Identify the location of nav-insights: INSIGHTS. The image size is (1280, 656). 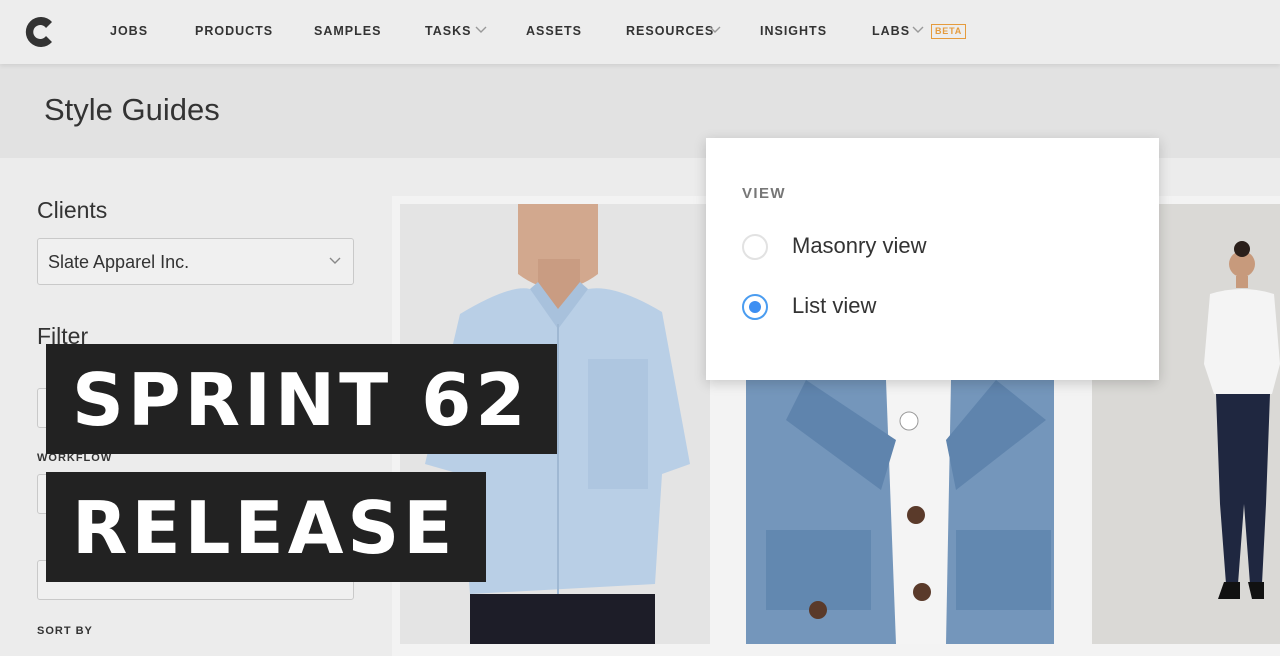
(793, 31).